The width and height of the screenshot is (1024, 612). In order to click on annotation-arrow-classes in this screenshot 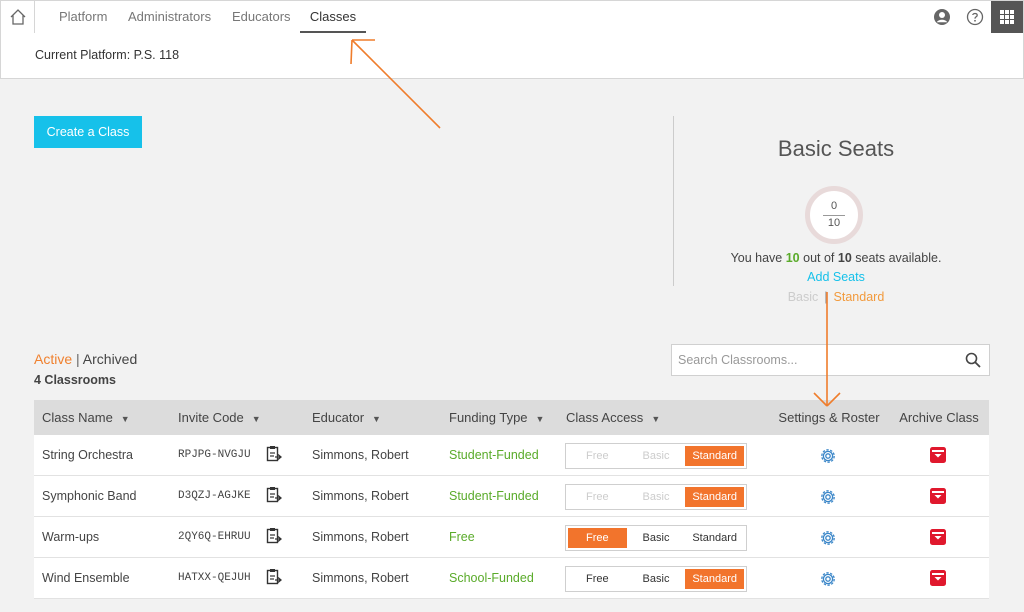, I will do `click(395, 84)`.